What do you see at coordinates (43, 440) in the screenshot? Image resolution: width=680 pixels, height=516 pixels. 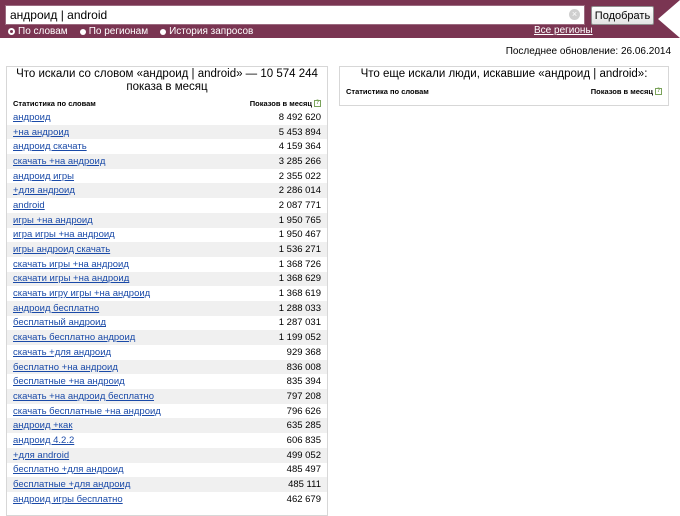 I see `keyword-link: андроид 4.2.2` at bounding box center [43, 440].